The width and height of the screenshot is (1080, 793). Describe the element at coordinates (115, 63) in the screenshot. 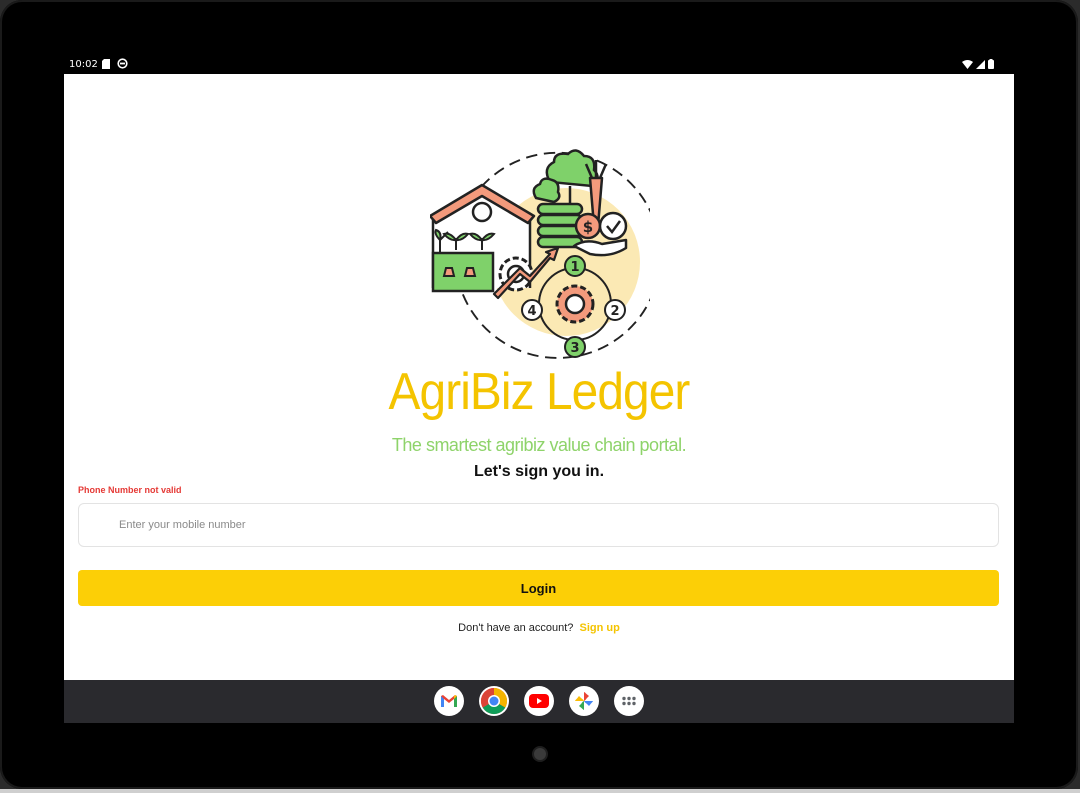

I see `status-left-icons` at that location.